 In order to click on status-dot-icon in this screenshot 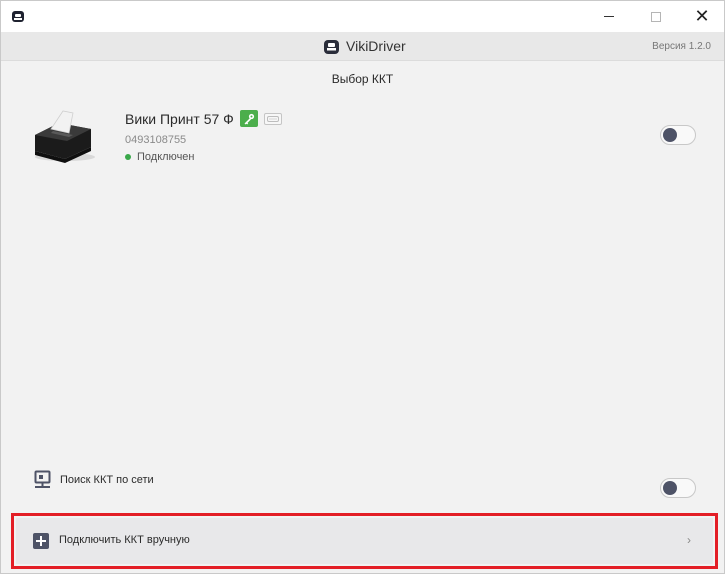, I will do `click(128, 157)`.